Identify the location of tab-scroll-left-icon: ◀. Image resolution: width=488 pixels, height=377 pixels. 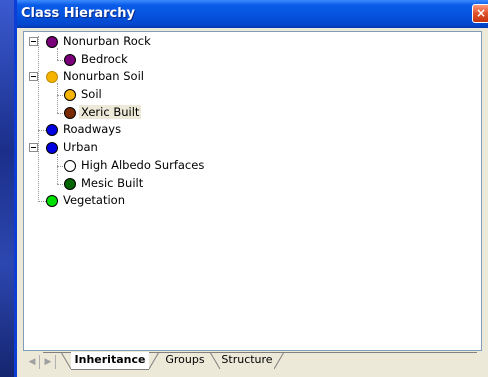
(32, 362).